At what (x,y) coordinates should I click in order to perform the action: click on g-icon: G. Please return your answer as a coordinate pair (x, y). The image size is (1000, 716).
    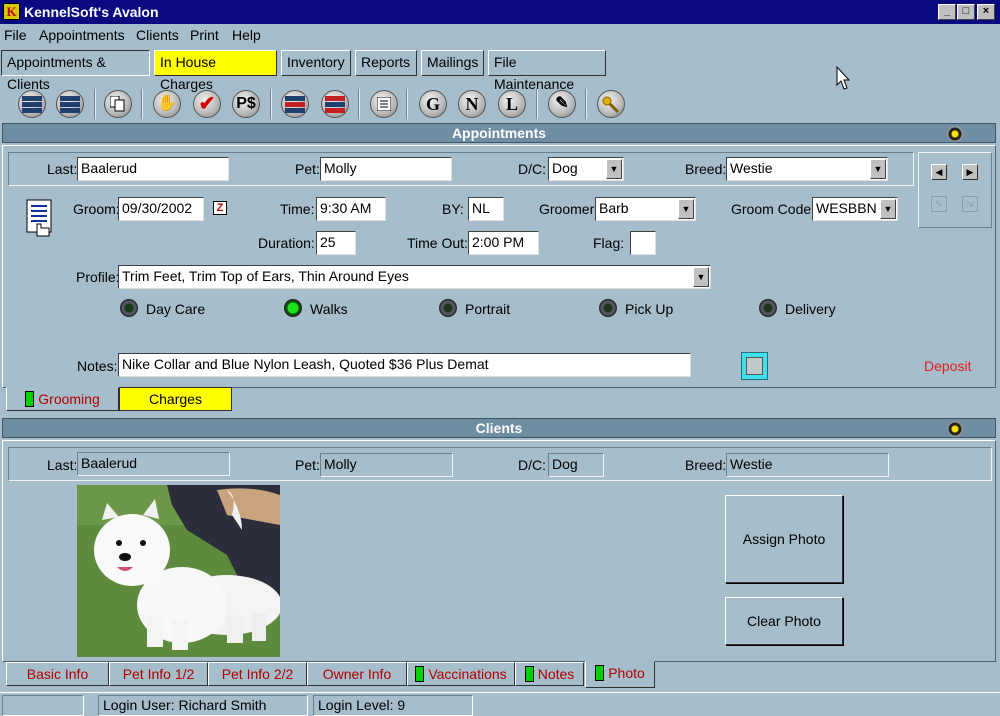
    Looking at the image, I should click on (433, 104).